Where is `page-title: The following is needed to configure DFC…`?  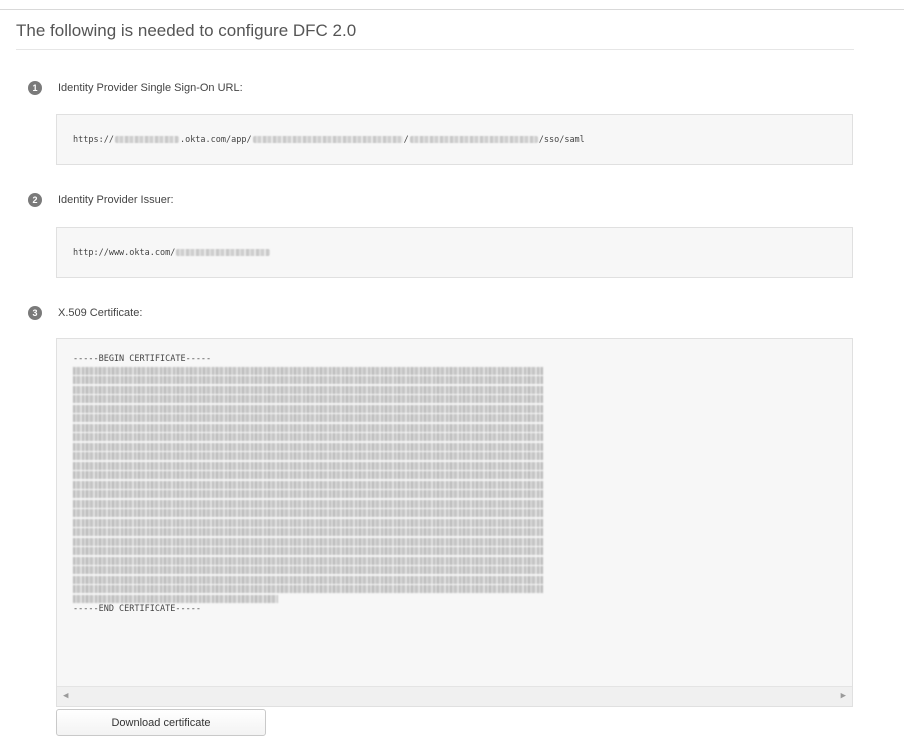
page-title: The following is needed to configure DFC… is located at coordinates (186, 30).